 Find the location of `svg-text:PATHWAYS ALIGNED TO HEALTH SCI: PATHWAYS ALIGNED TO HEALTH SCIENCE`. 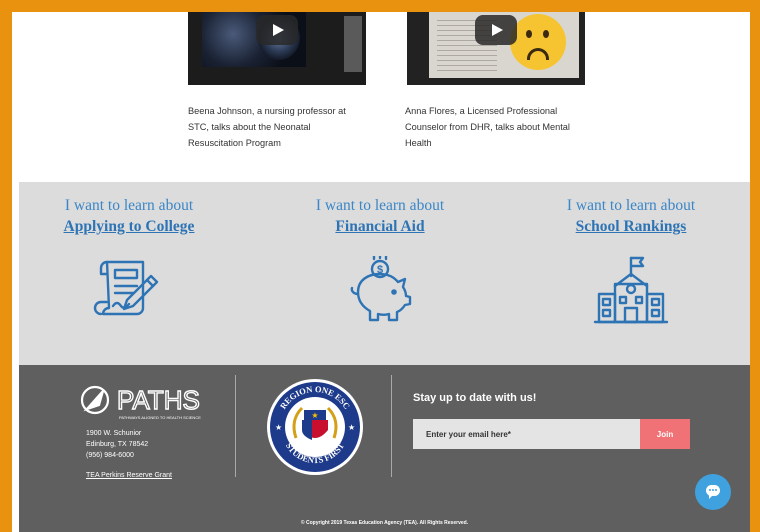

svg-text:PATHWAYS ALIGNED TO HEALTH SCI: PATHWAYS ALIGNED TO HEALTH SCIENCE is located at coordinates (160, 417).